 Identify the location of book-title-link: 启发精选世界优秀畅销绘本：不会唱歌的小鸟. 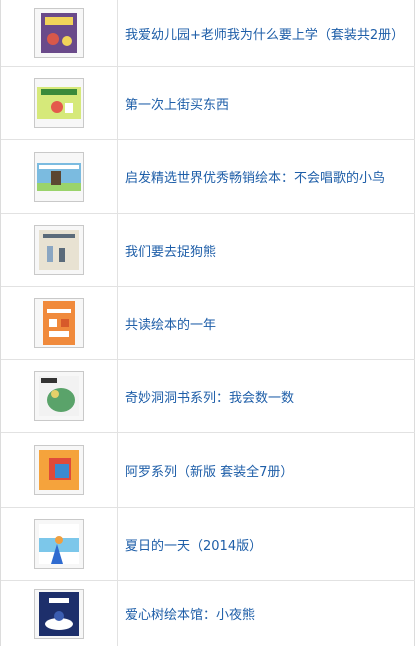
(251, 176).